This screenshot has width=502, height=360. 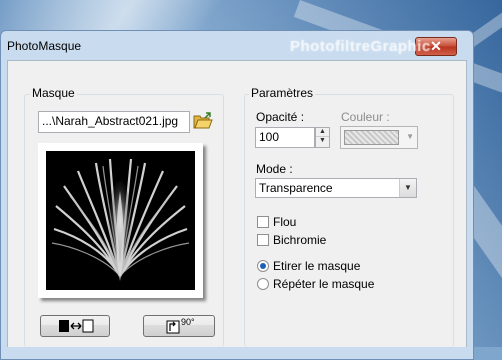 What do you see at coordinates (360, 46) in the screenshot?
I see `watermark-text: PhotofiltreGraphic` at bounding box center [360, 46].